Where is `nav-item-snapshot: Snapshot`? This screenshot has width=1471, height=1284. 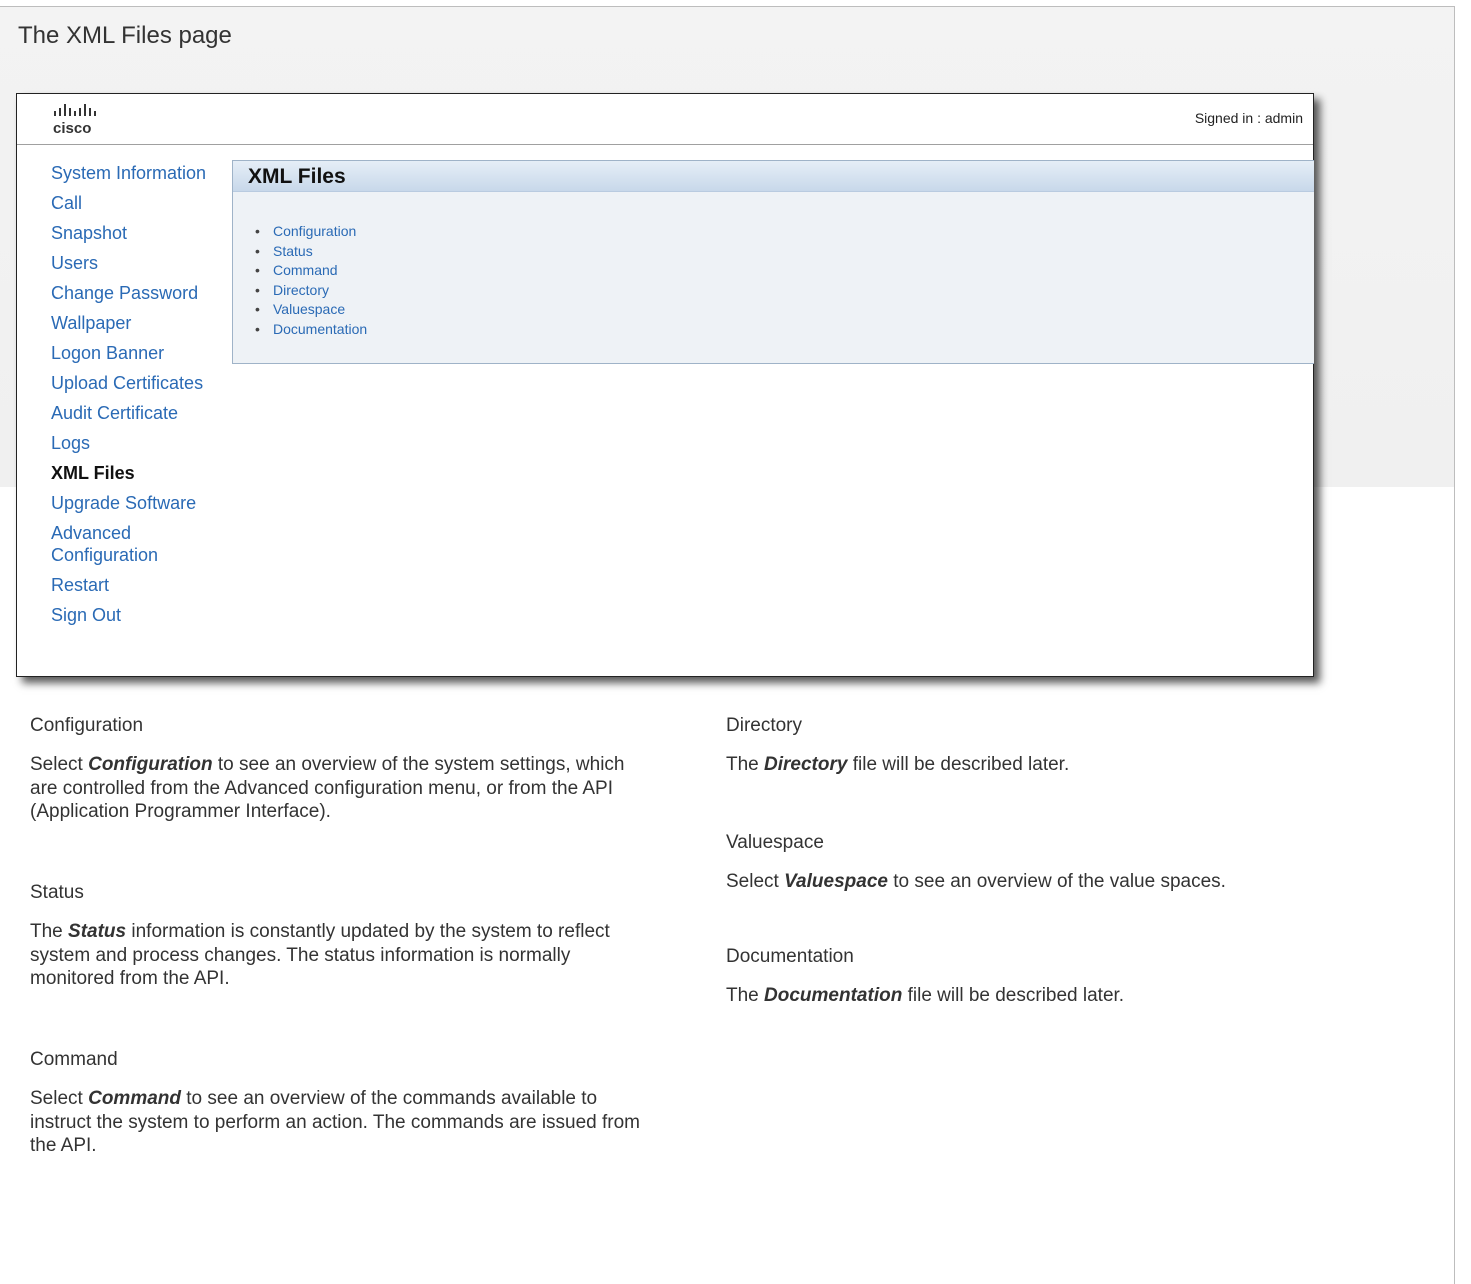 nav-item-snapshot: Snapshot is located at coordinates (141, 233).